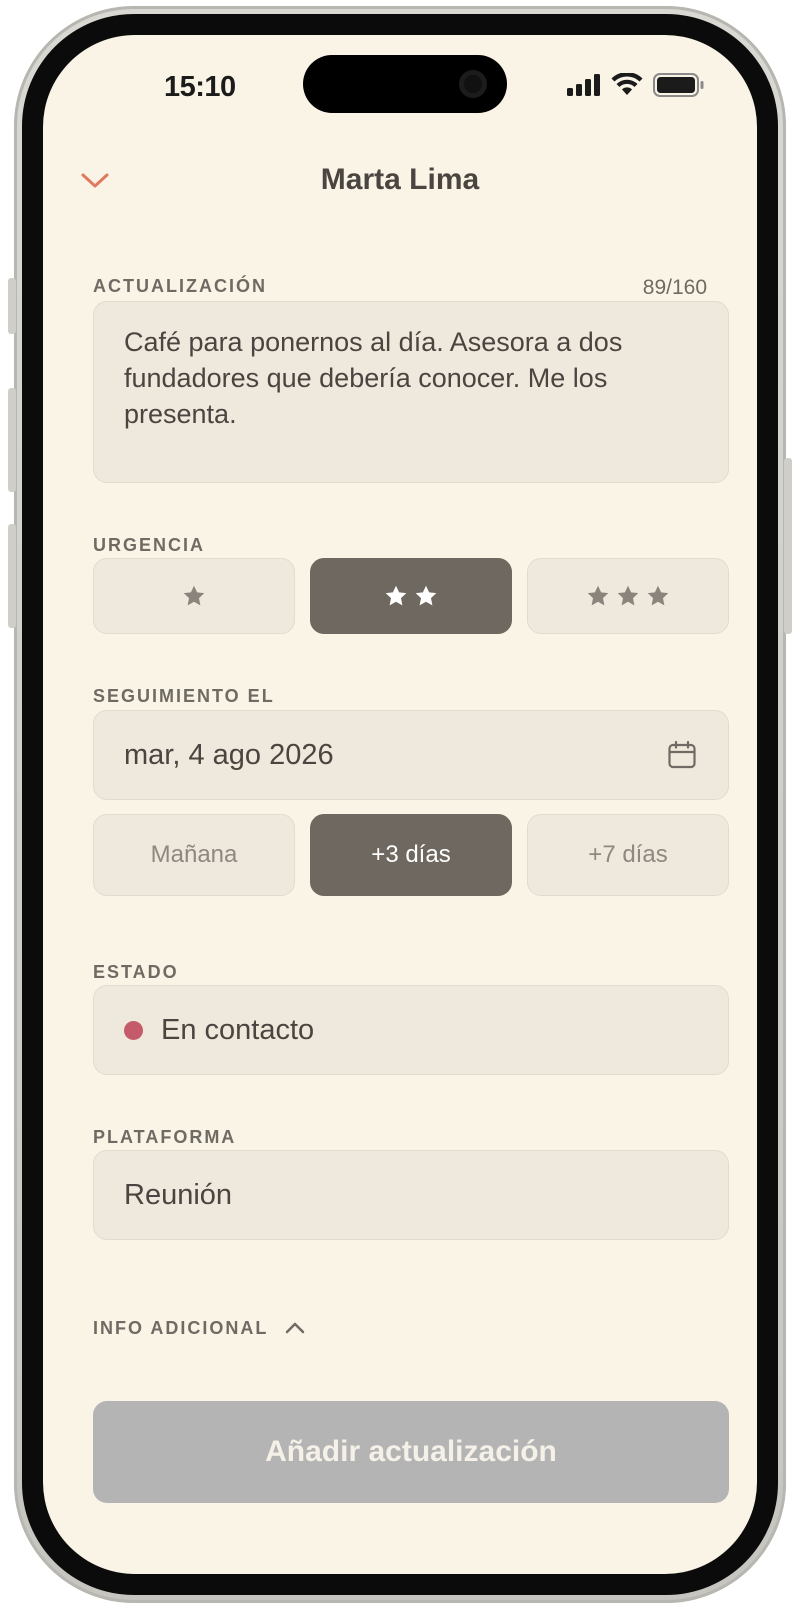 The width and height of the screenshot is (800, 1609). What do you see at coordinates (12, 306) in the screenshot?
I see `mute-switch` at bounding box center [12, 306].